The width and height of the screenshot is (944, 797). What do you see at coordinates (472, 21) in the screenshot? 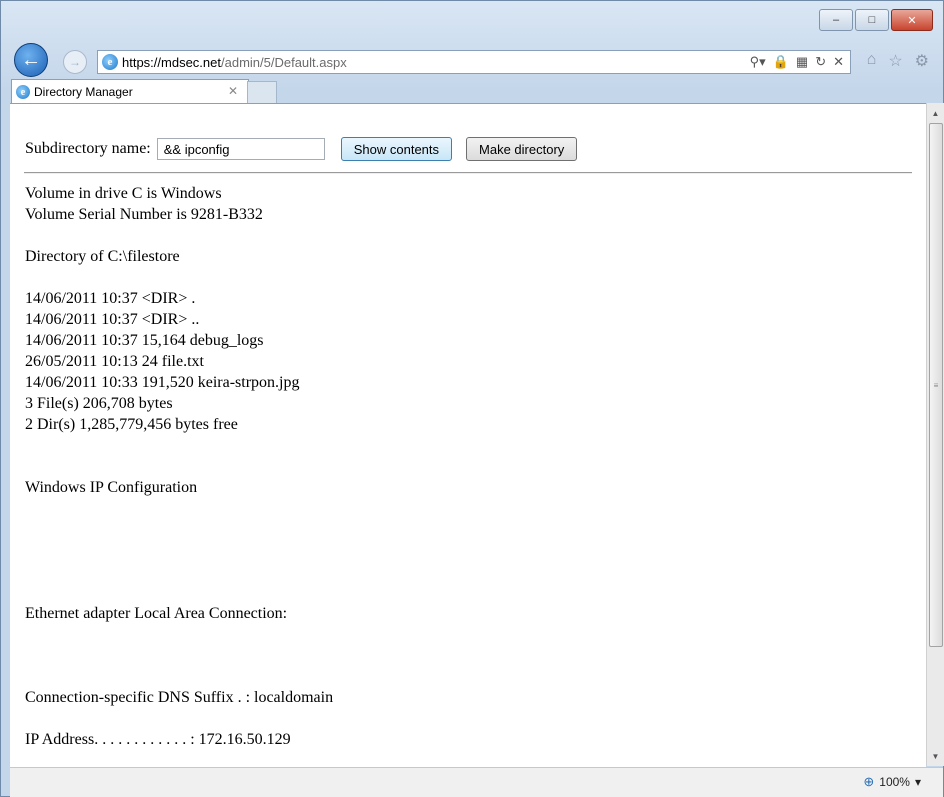
I see `title-bar: – □ ✕` at bounding box center [472, 21].